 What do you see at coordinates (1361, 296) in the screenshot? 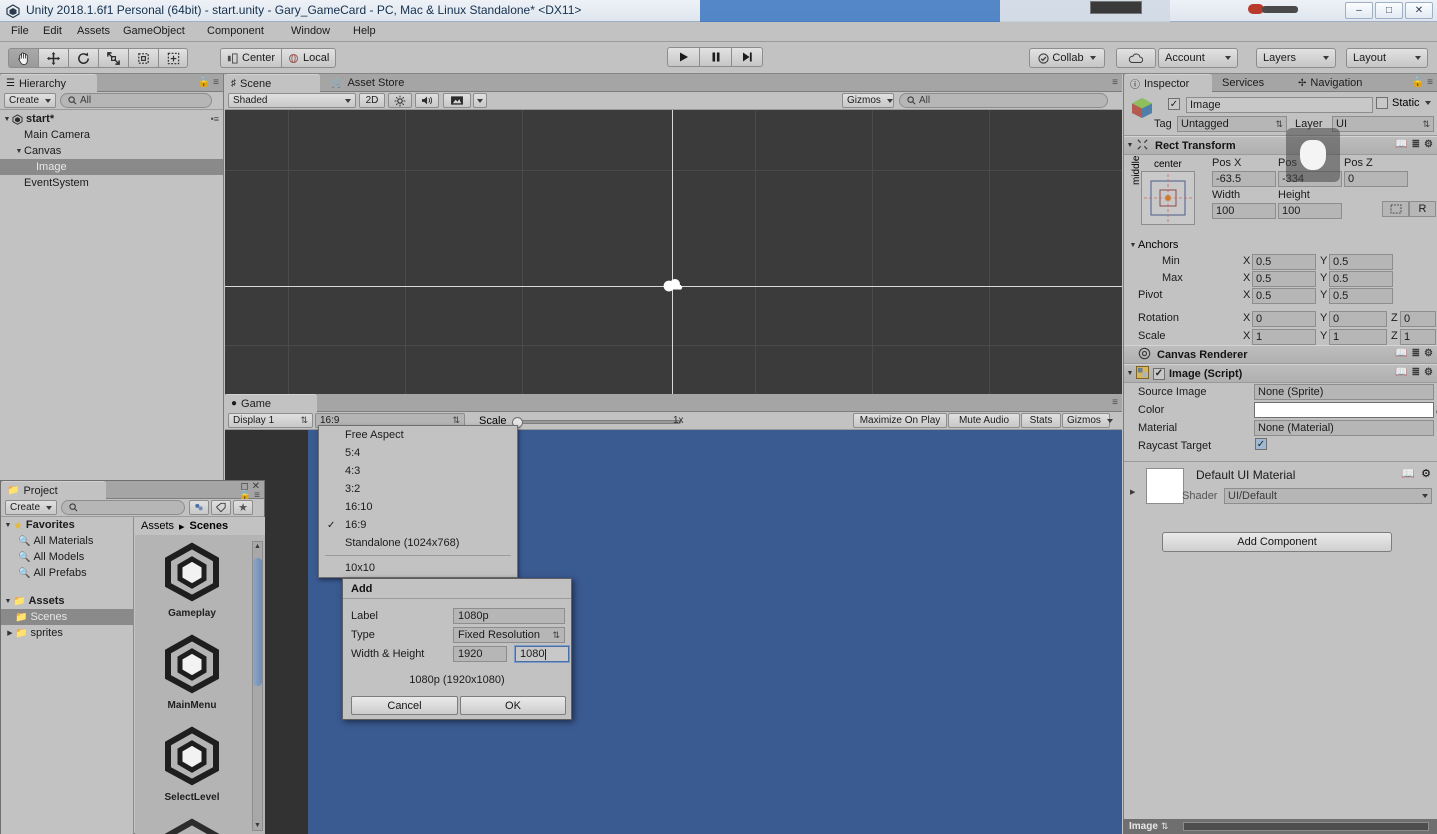
I see `pivot-y-input: 0.5` at bounding box center [1361, 296].